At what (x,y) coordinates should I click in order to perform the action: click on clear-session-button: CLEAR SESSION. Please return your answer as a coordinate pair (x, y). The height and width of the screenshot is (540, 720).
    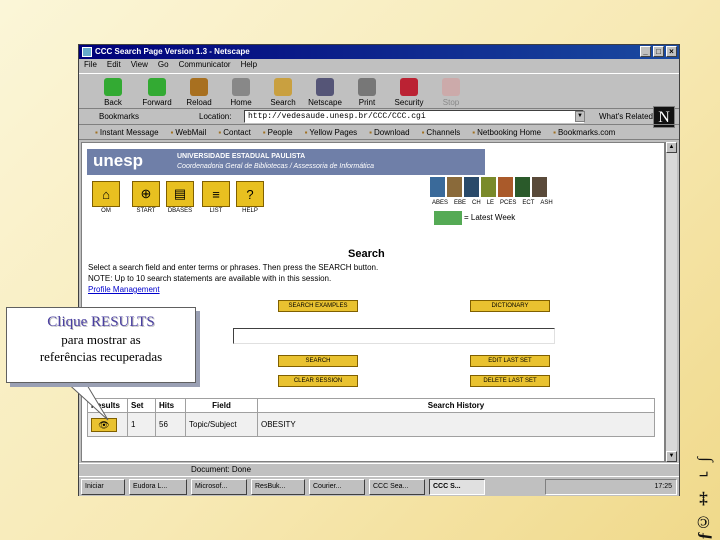
    Looking at the image, I should click on (318, 381).